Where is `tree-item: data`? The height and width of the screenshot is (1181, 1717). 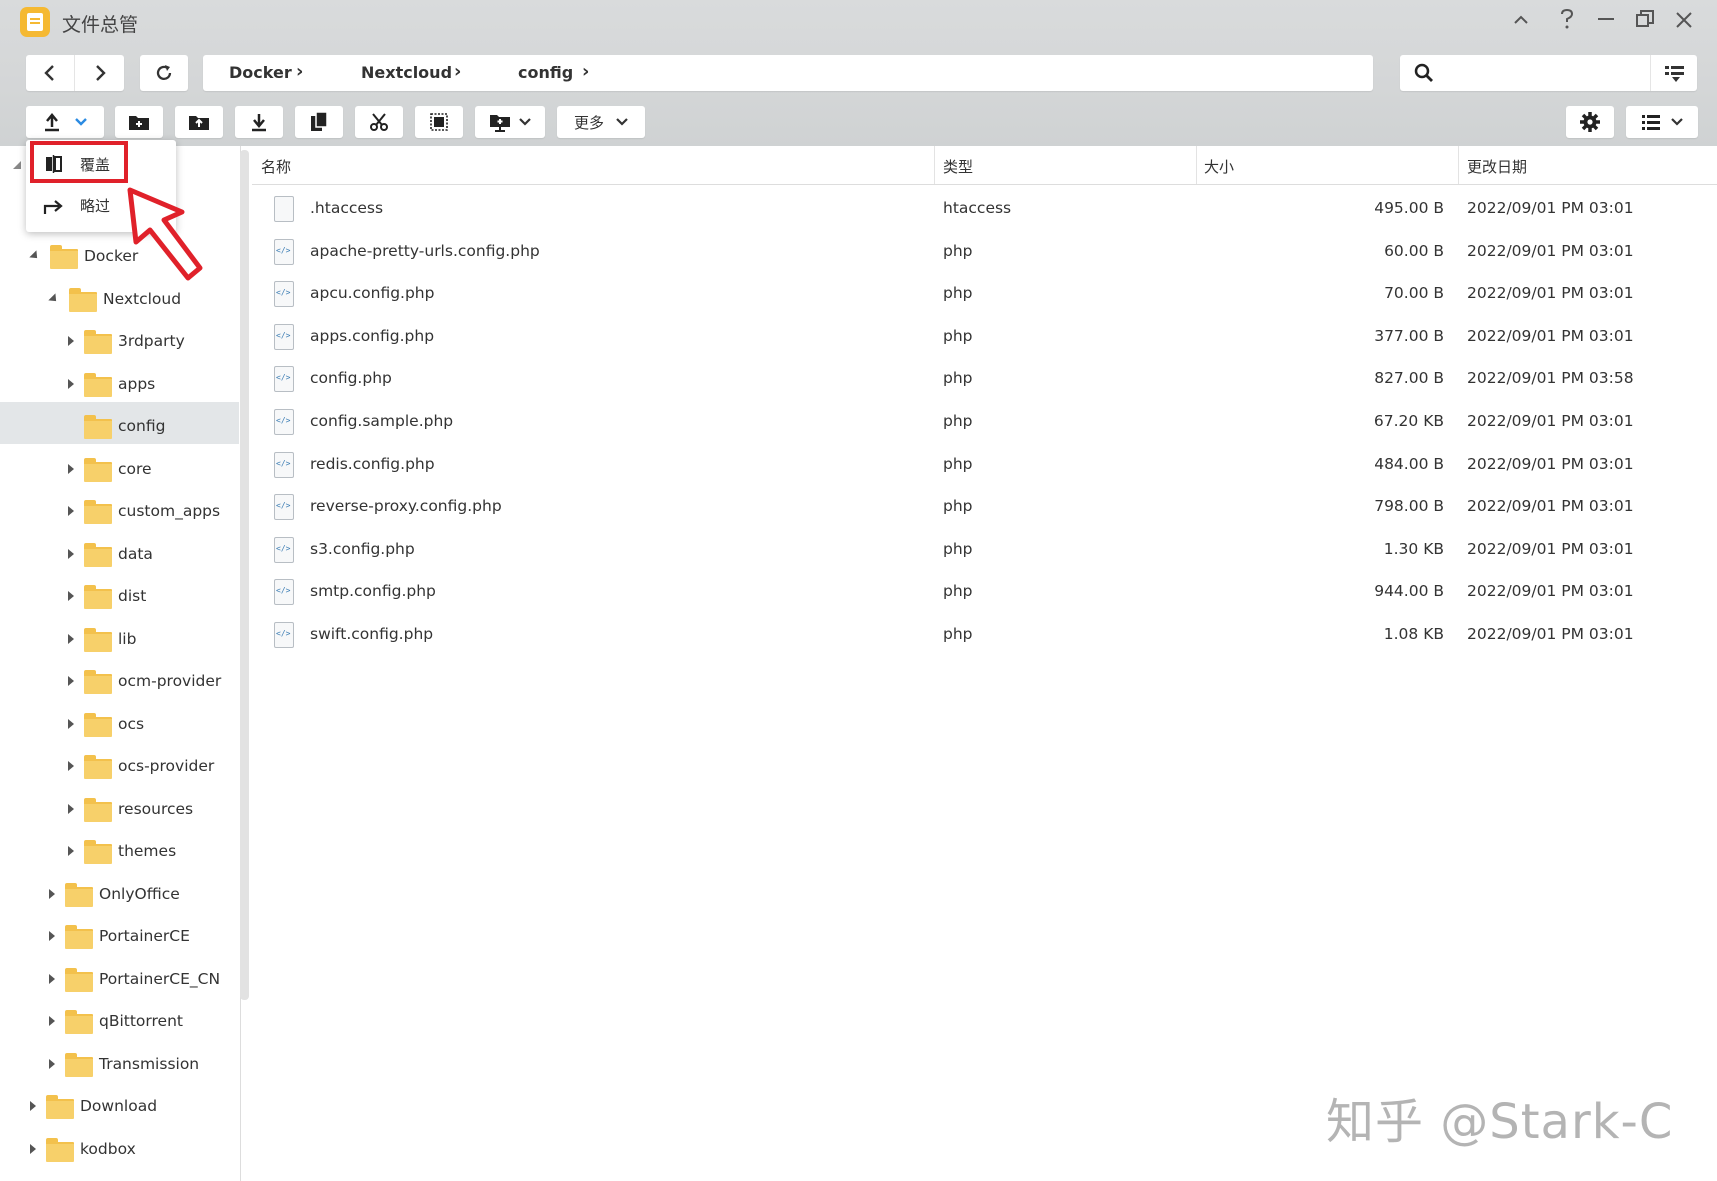 tree-item: data is located at coordinates (110, 554).